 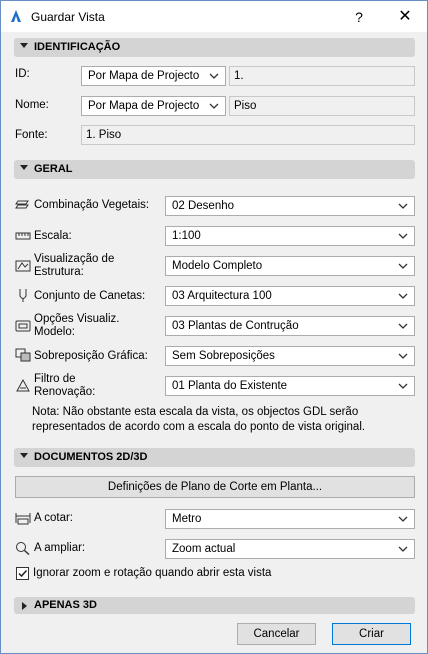 What do you see at coordinates (53, 518) in the screenshot?
I see `cotar-label: A cotar:` at bounding box center [53, 518].